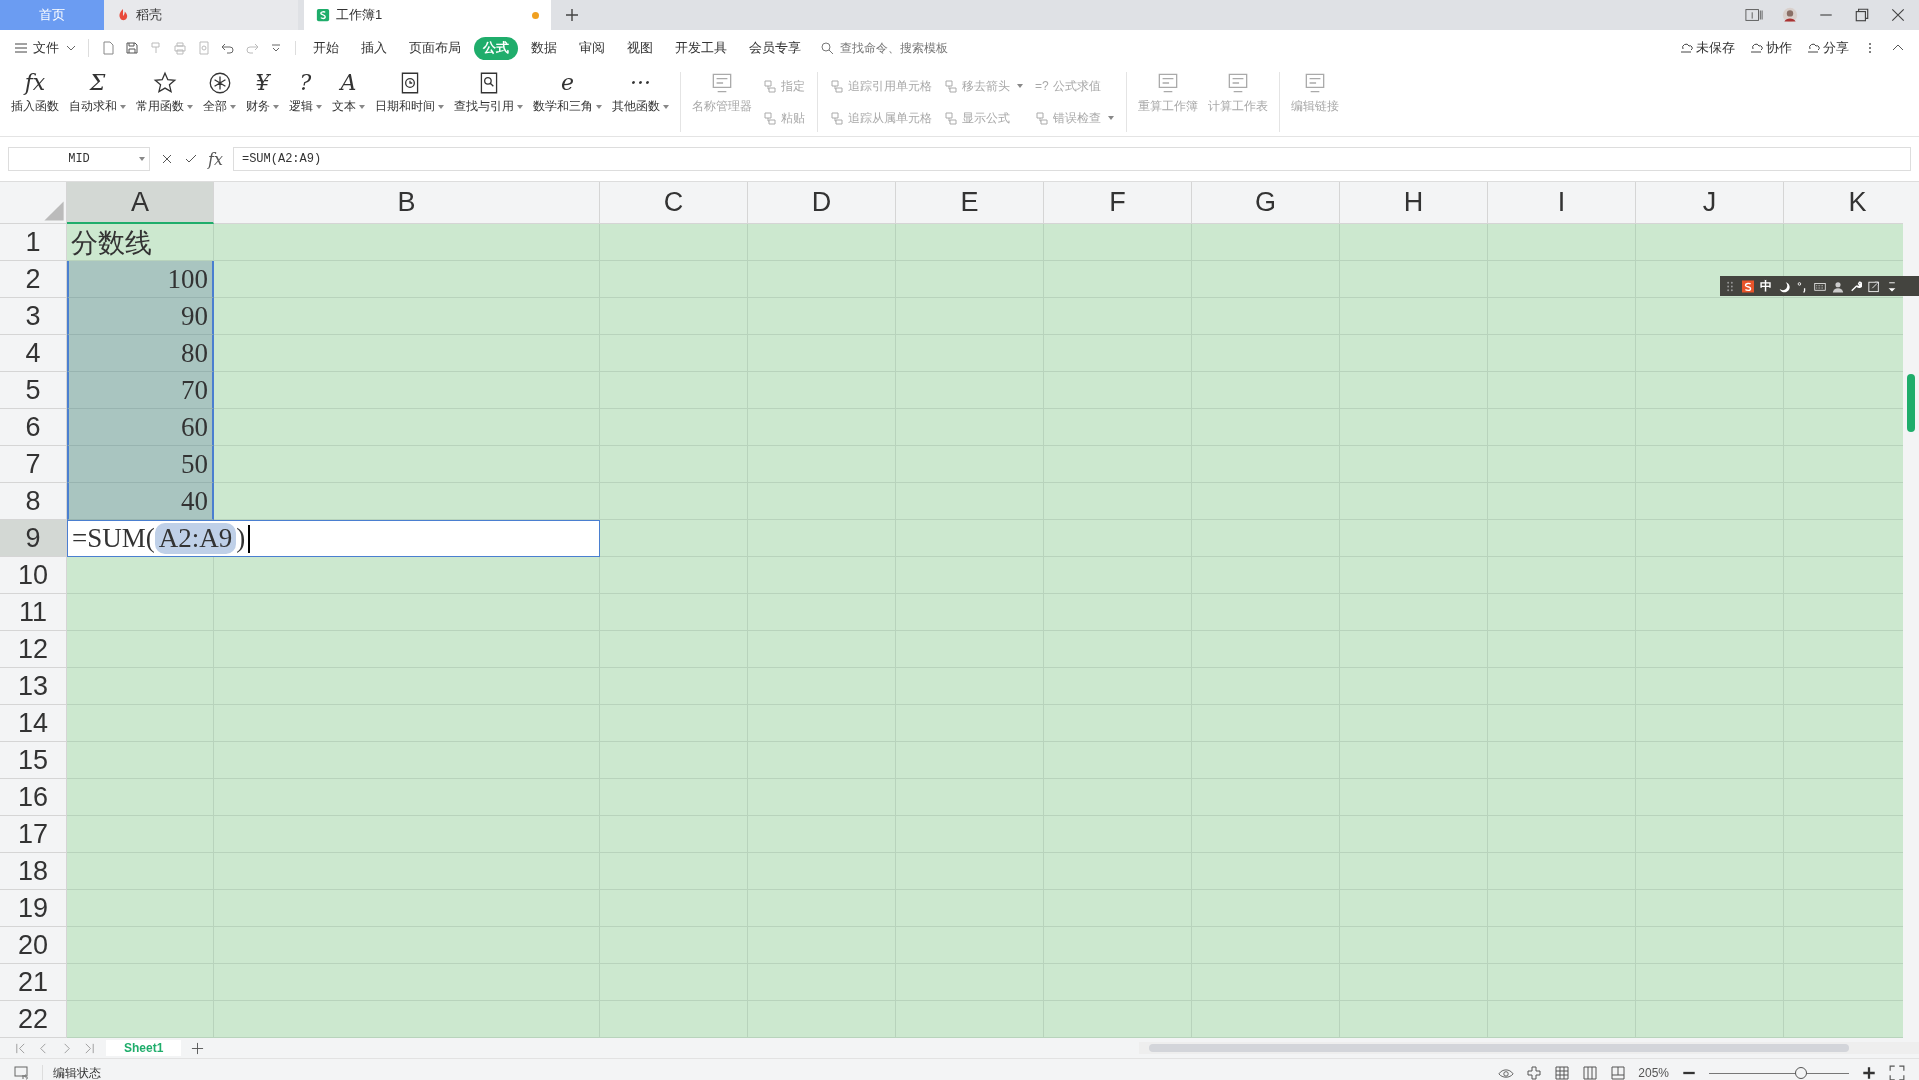 Image resolution: width=1919 pixels, height=1080 pixels. What do you see at coordinates (1653, 1073) in the screenshot?
I see `zoom-level: 205%` at bounding box center [1653, 1073].